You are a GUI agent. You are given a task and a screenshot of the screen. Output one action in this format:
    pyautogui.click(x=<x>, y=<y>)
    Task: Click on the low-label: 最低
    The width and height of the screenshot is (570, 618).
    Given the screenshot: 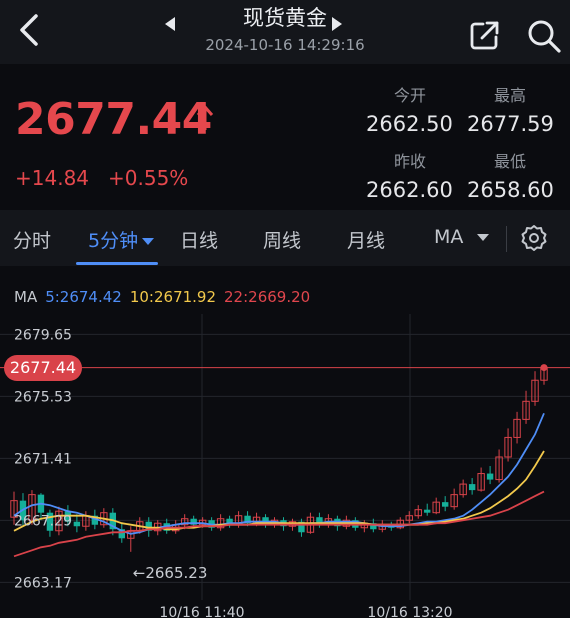 What is the action you would take?
    pyautogui.click(x=510, y=161)
    